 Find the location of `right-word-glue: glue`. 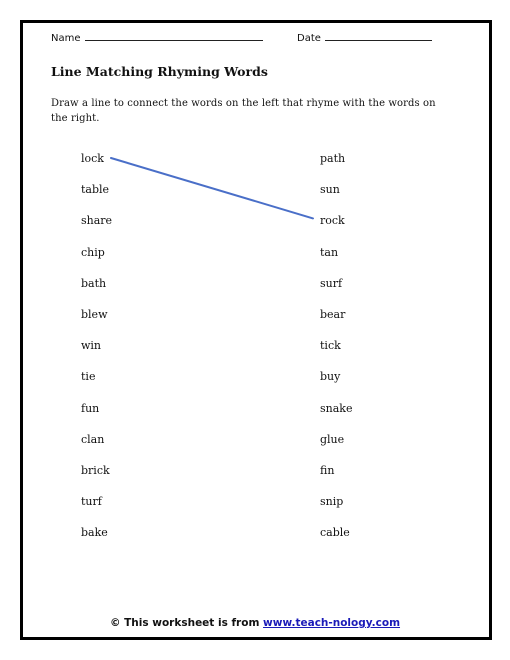

right-word-glue: glue is located at coordinates (332, 439).